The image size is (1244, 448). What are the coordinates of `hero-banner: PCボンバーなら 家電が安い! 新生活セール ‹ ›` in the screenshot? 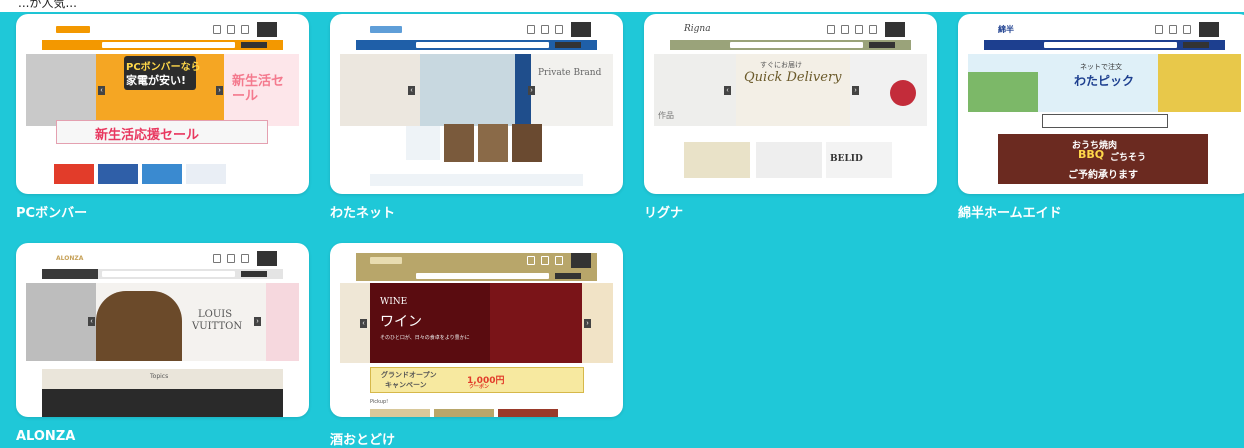 It's located at (162, 90).